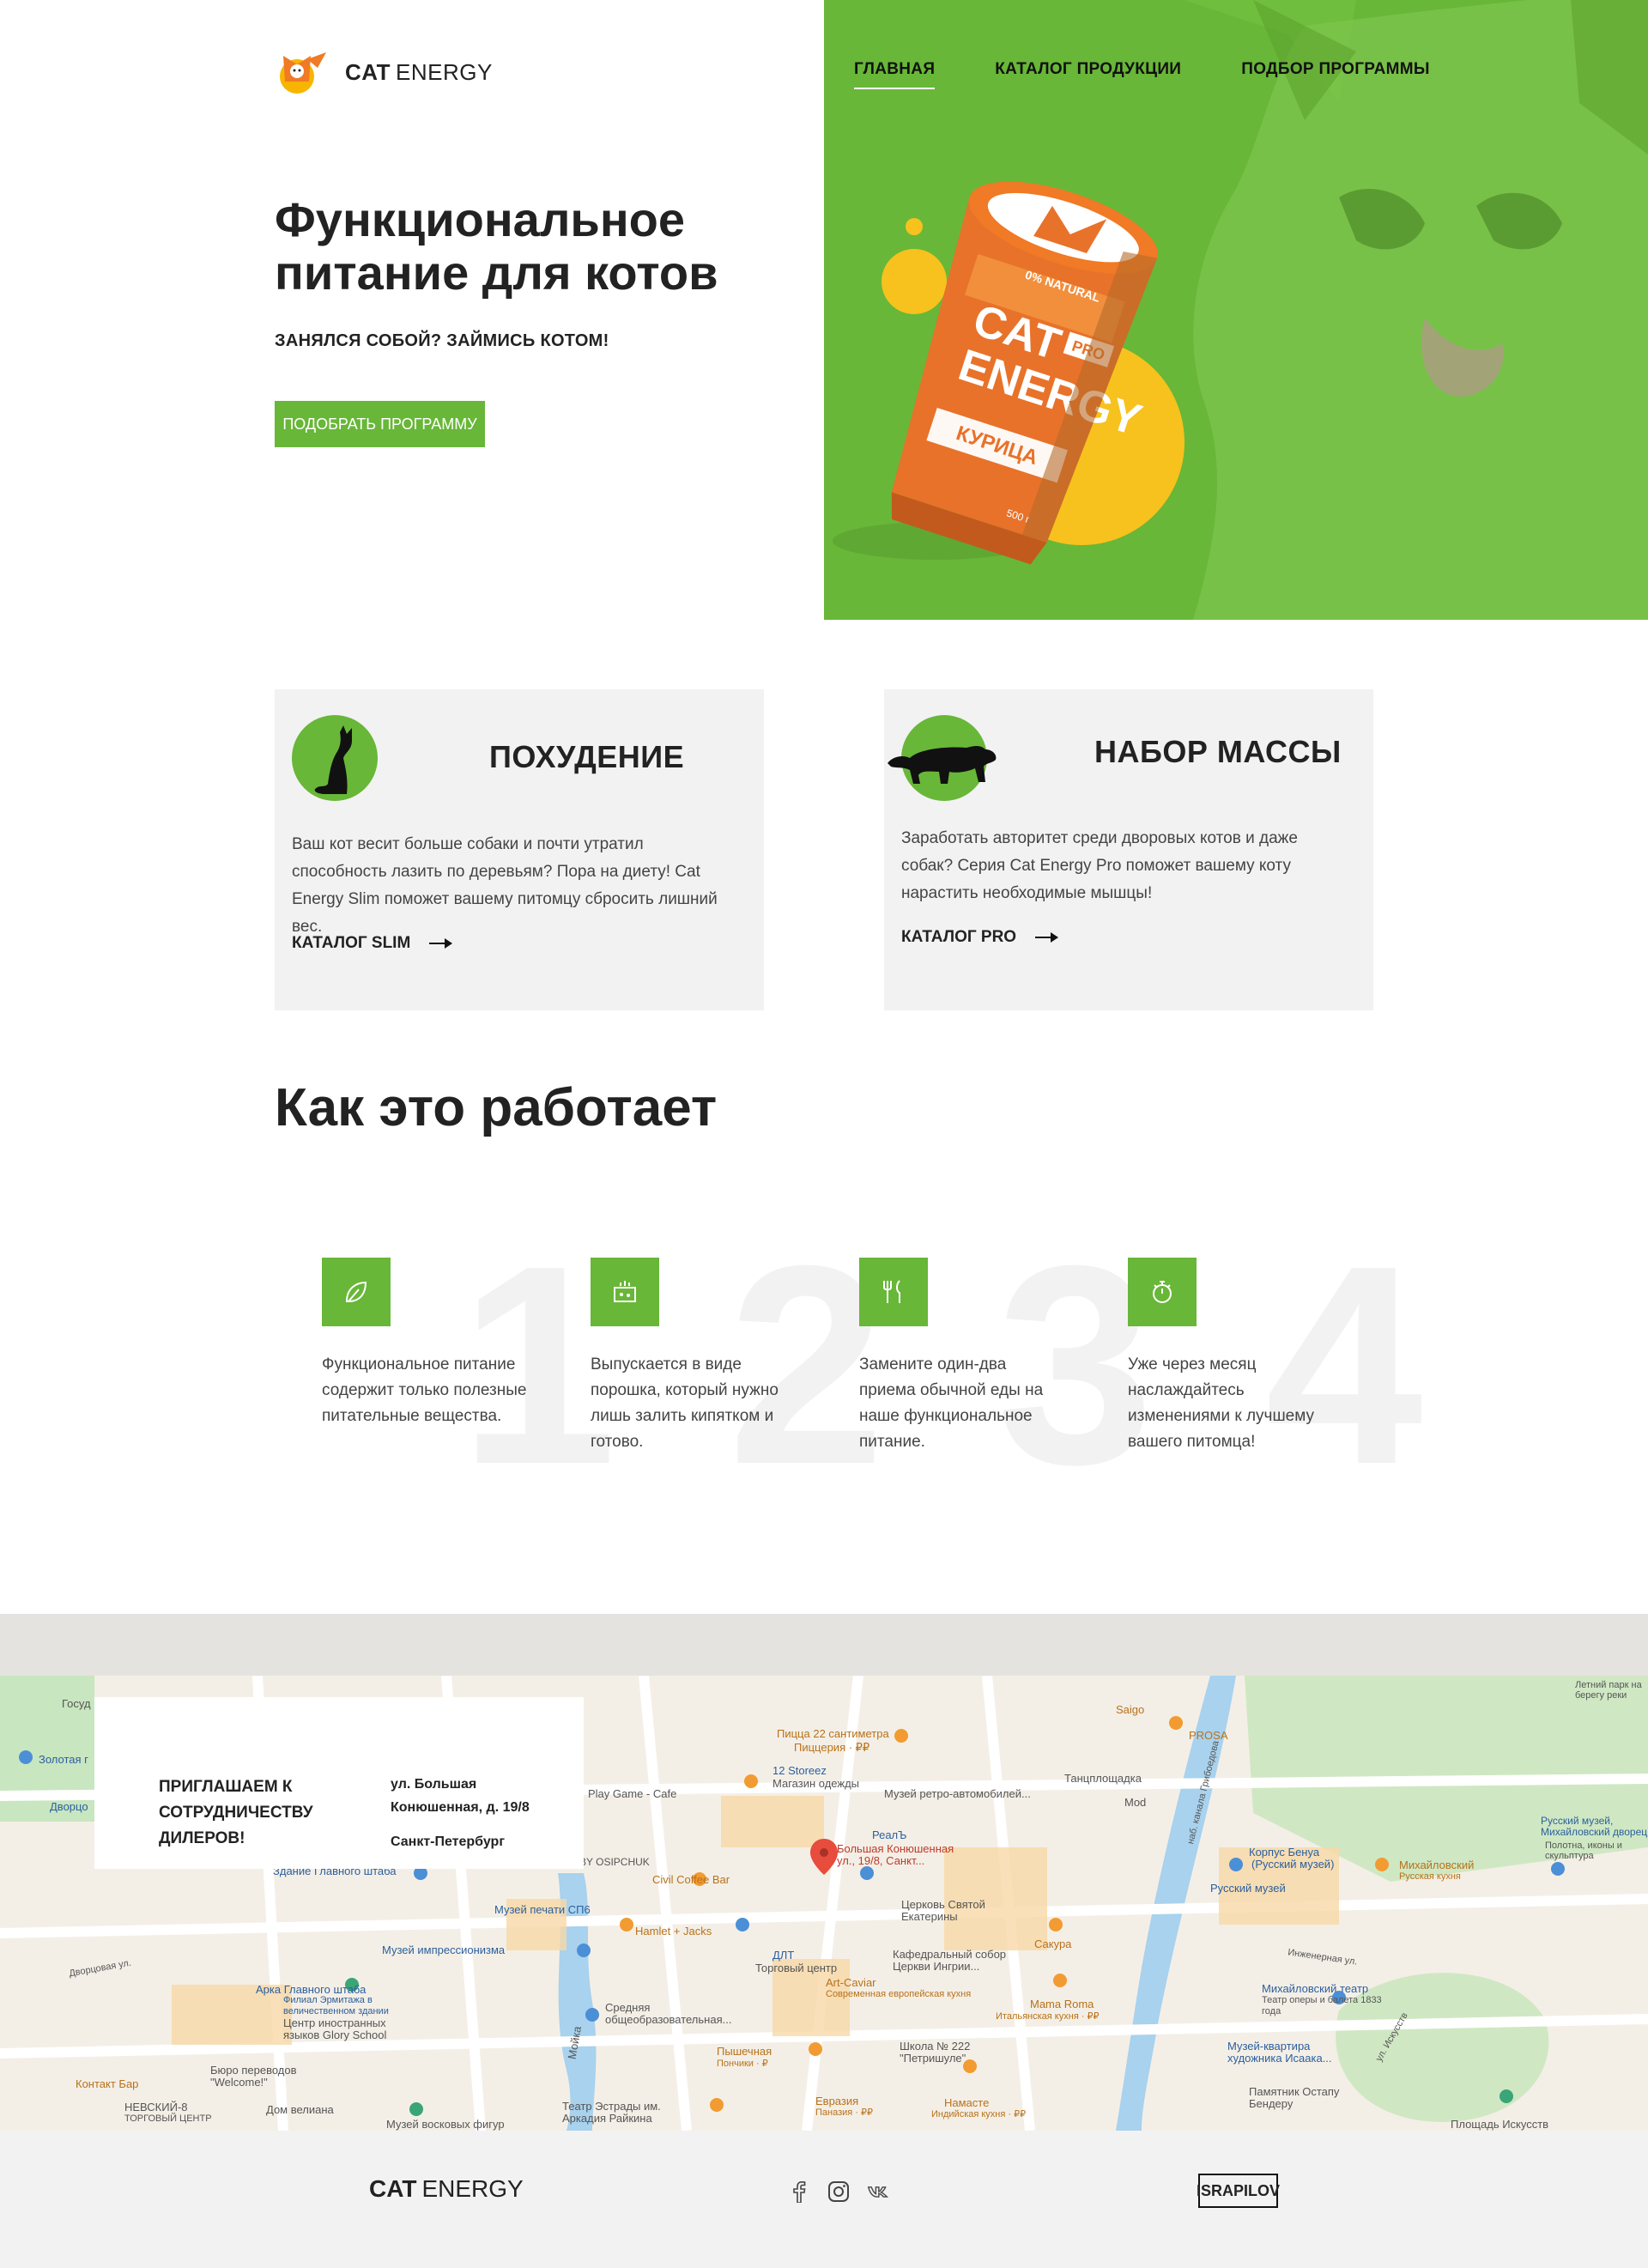 The width and height of the screenshot is (1648, 2268). I want to click on map-label: ДЛТ, so click(783, 1955).